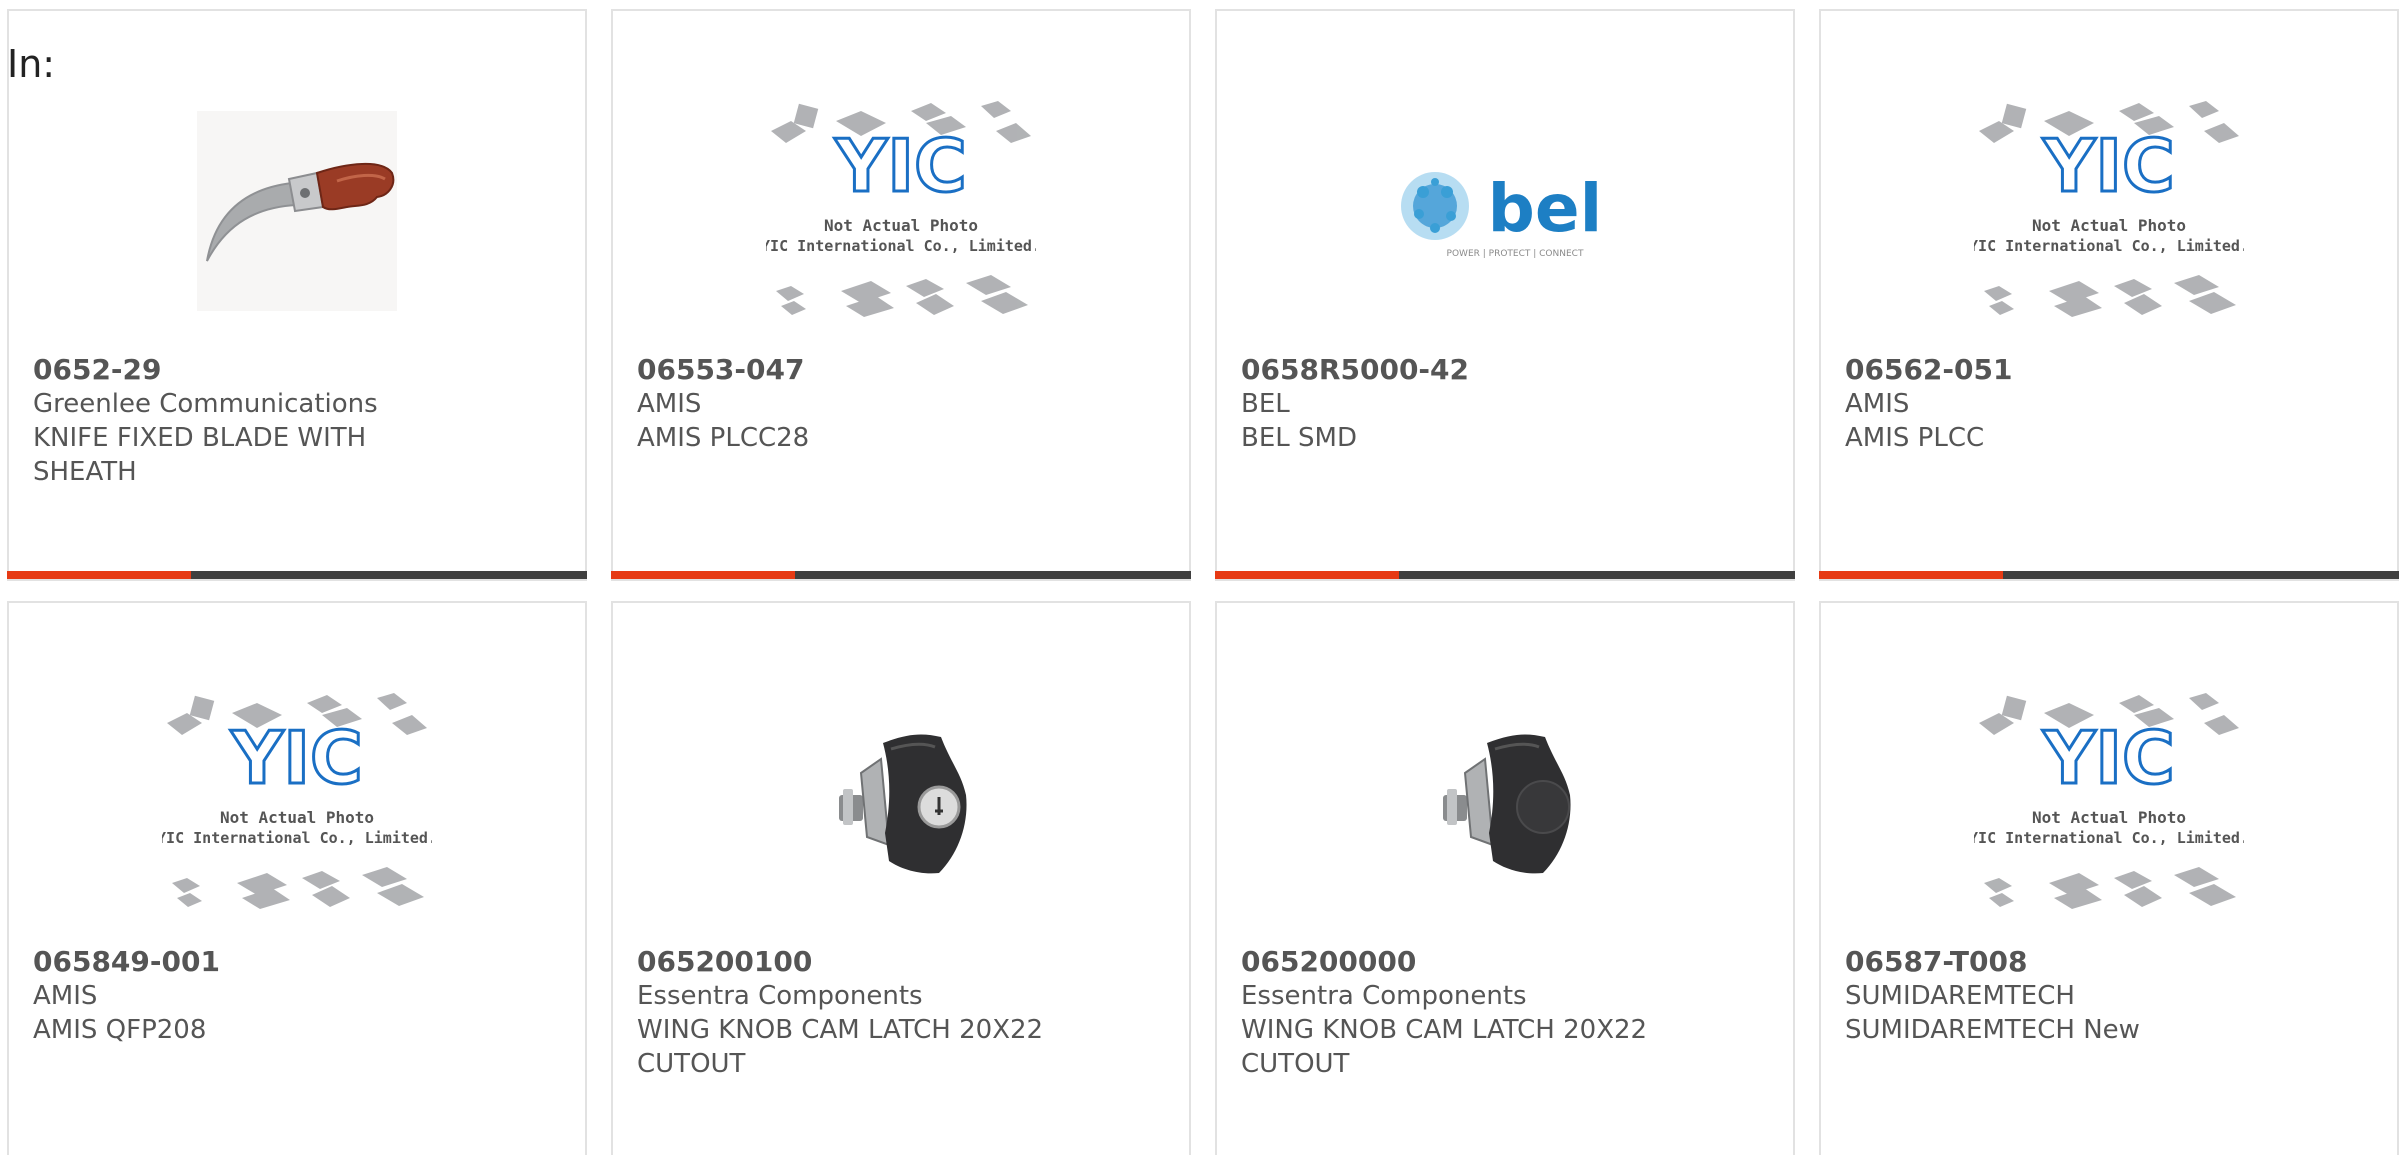 The height and width of the screenshot is (1155, 2400). Describe the element at coordinates (1265, 404) in the screenshot. I see `manufacturer: BEL` at that location.